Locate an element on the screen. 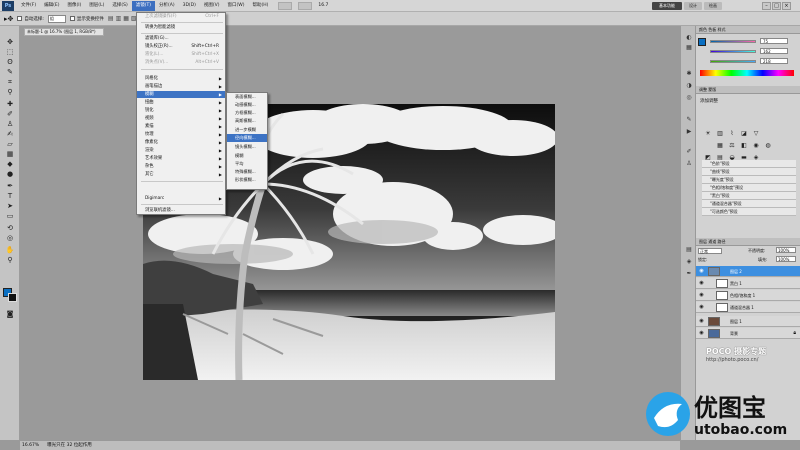  zoom-tool-icon: ⚲ is located at coordinates (10, 260).